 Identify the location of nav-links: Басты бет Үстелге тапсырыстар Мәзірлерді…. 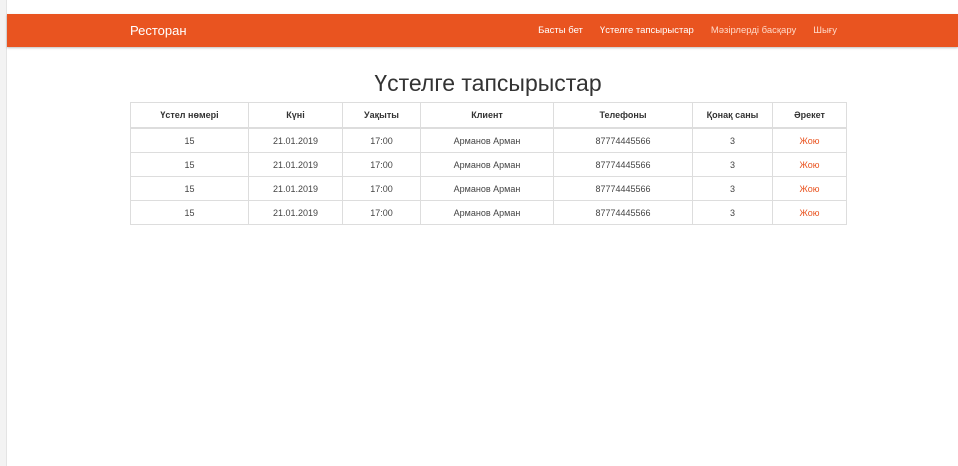
(687, 30).